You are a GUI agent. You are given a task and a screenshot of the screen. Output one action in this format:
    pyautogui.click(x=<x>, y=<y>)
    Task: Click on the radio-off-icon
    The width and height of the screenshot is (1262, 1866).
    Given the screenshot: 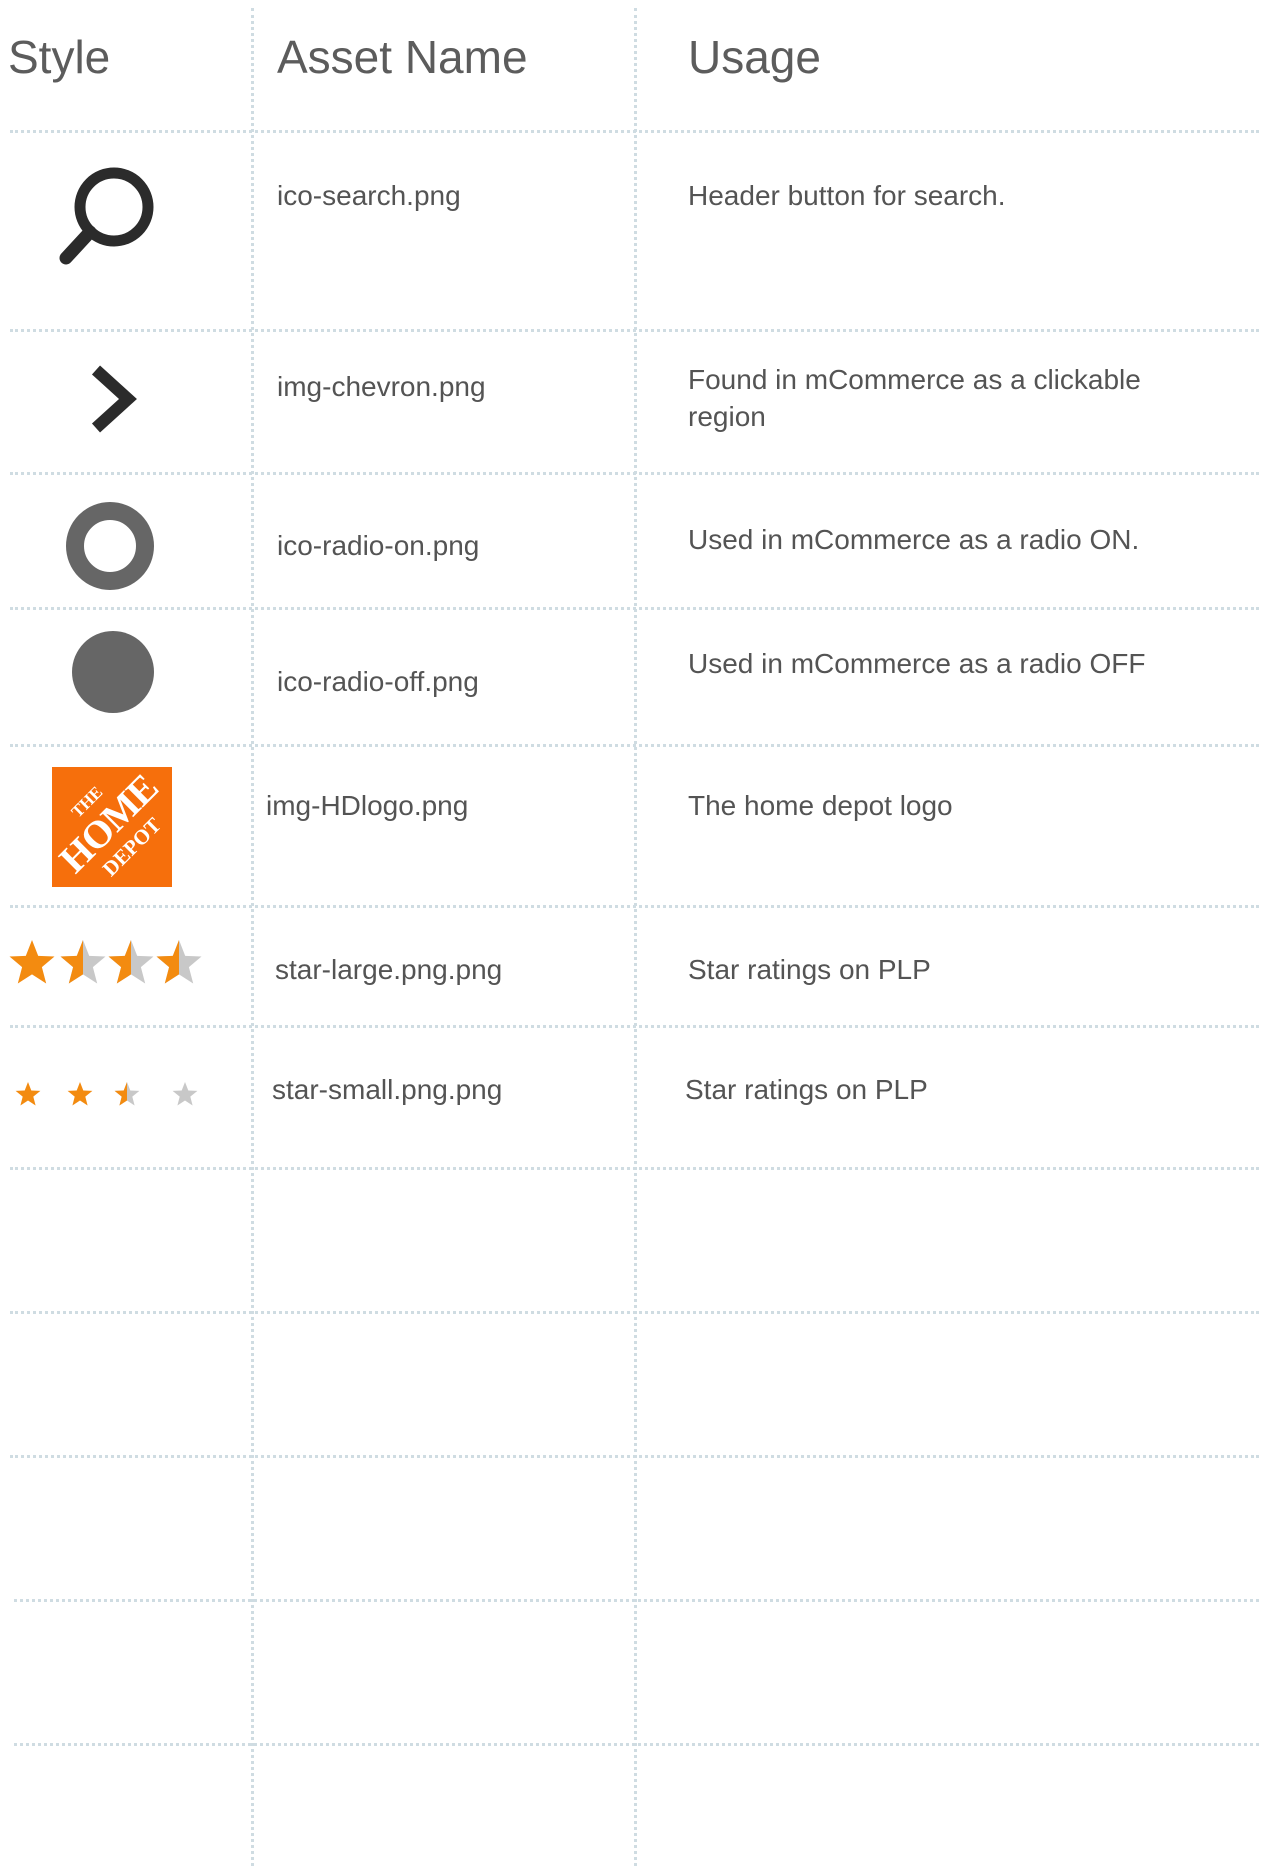 What is the action you would take?
    pyautogui.click(x=113, y=672)
    